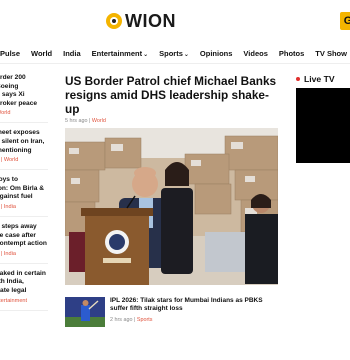  Describe the element at coordinates (14, 300) in the screenshot. I see `left-story-meta: ntertainment` at that location.